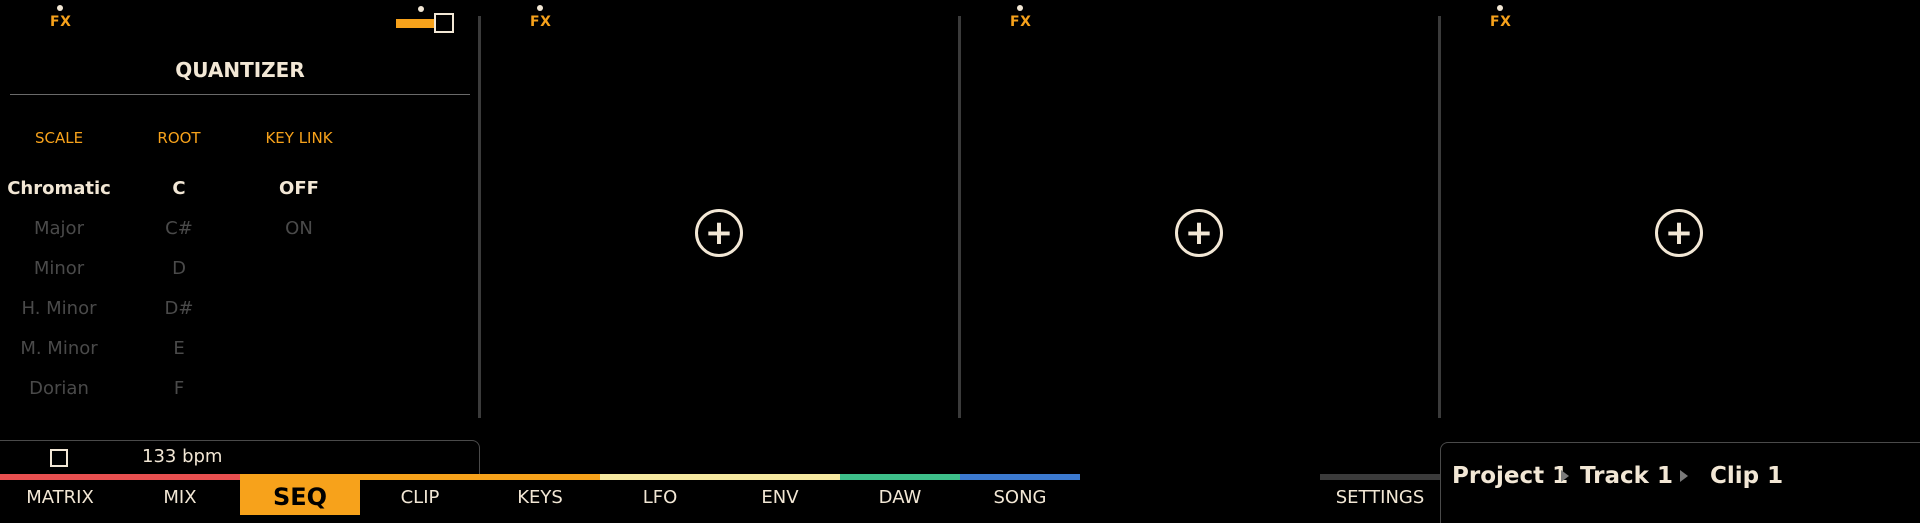 This screenshot has height=523, width=1920. What do you see at coordinates (300, 497) in the screenshot?
I see `tab-seq: SEQ` at bounding box center [300, 497].